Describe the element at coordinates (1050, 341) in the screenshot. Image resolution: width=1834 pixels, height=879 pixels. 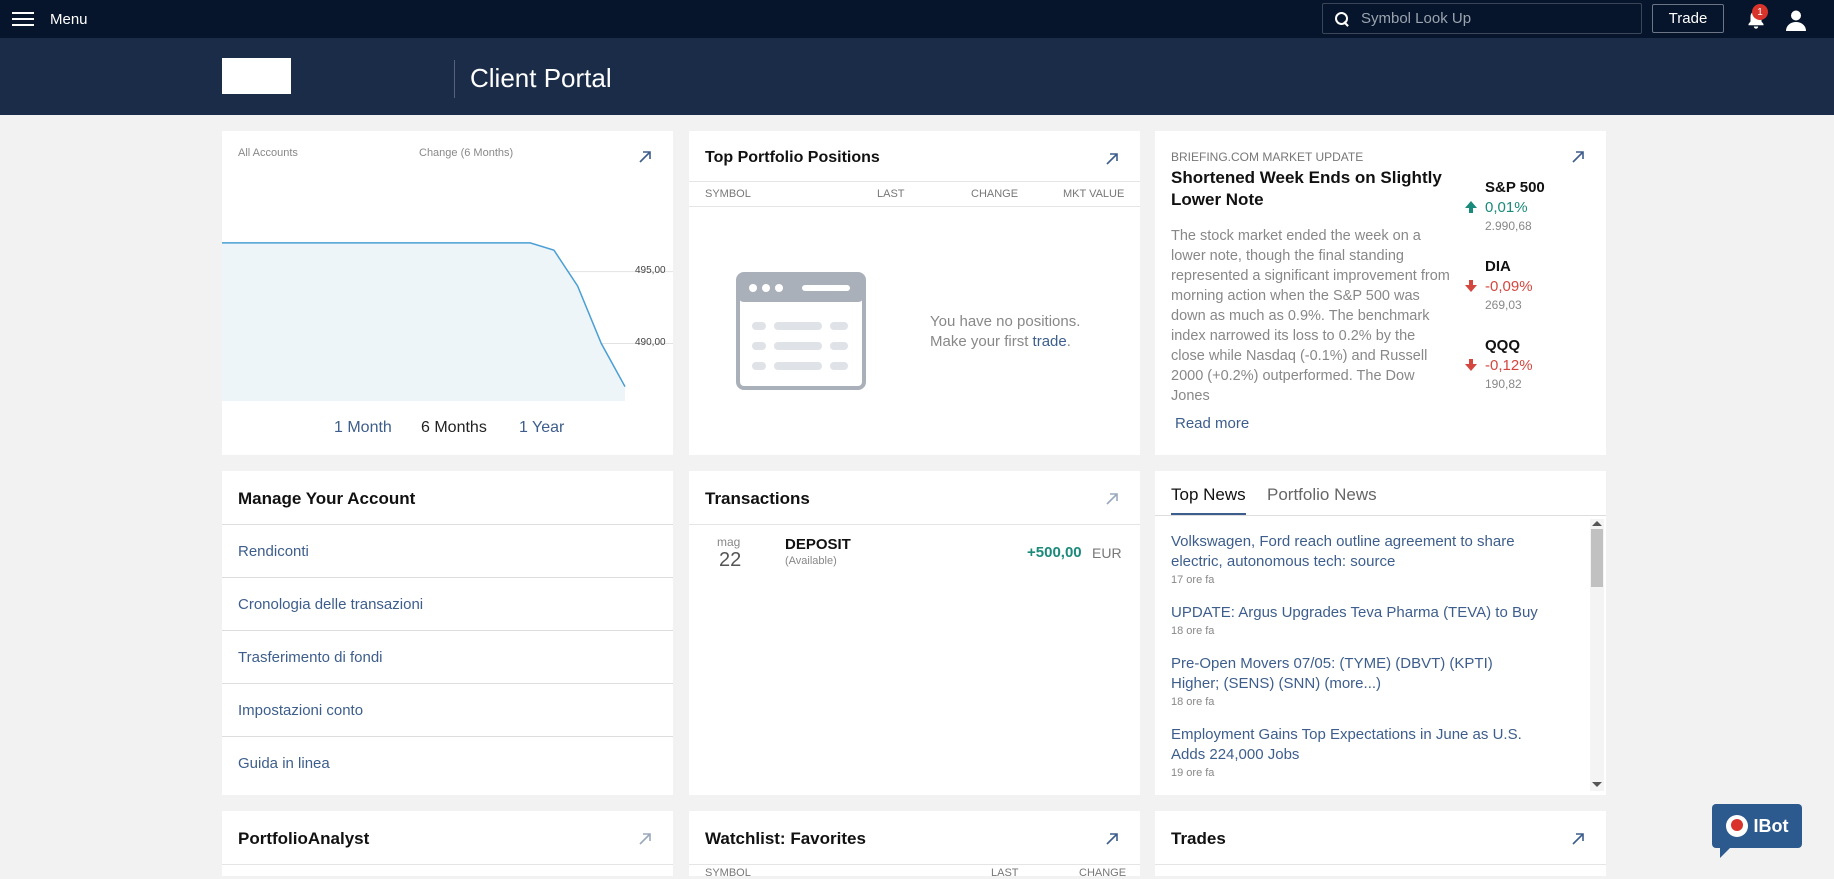
I see `trade-link: trade` at that location.